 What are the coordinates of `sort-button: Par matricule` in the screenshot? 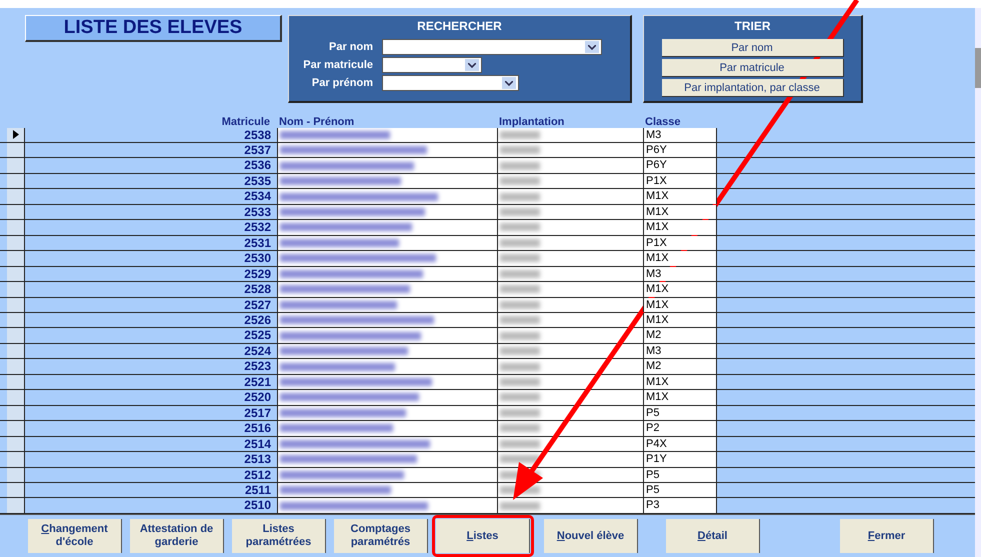 It's located at (753, 68).